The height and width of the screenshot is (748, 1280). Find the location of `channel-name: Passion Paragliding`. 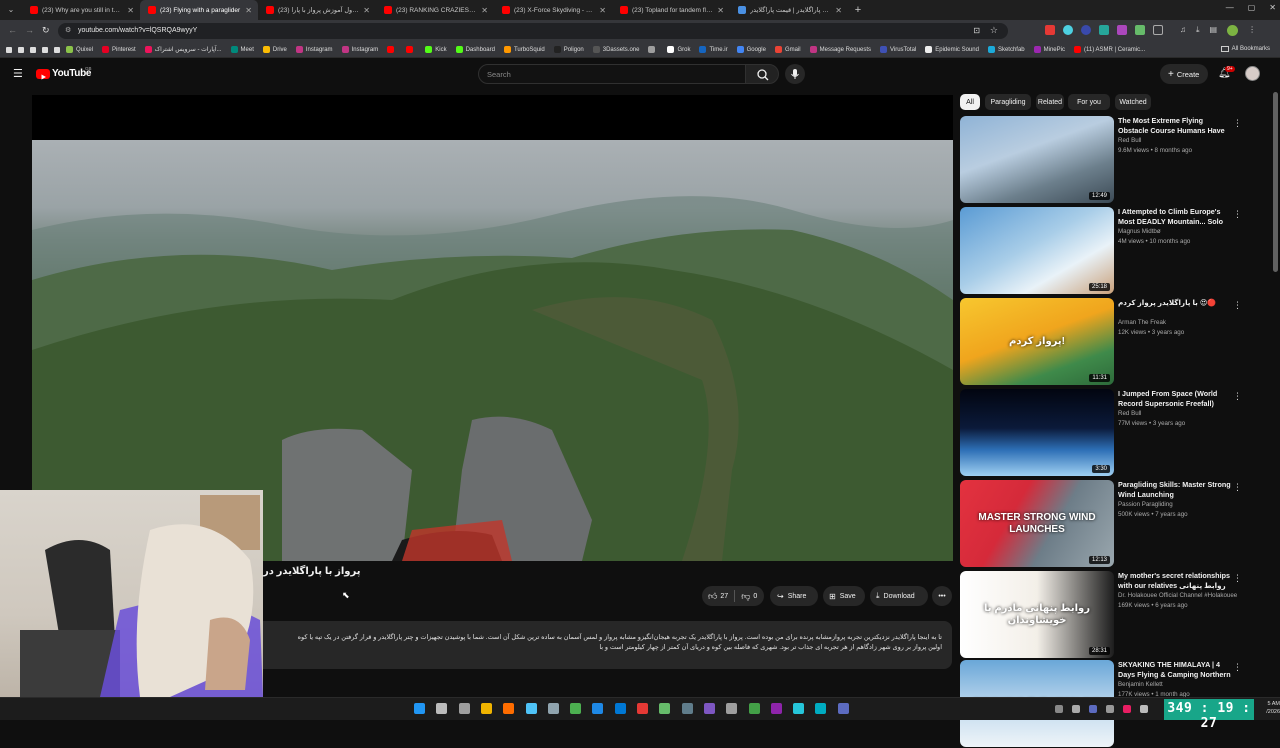

channel-name: Passion Paragliding is located at coordinates (1183, 504).